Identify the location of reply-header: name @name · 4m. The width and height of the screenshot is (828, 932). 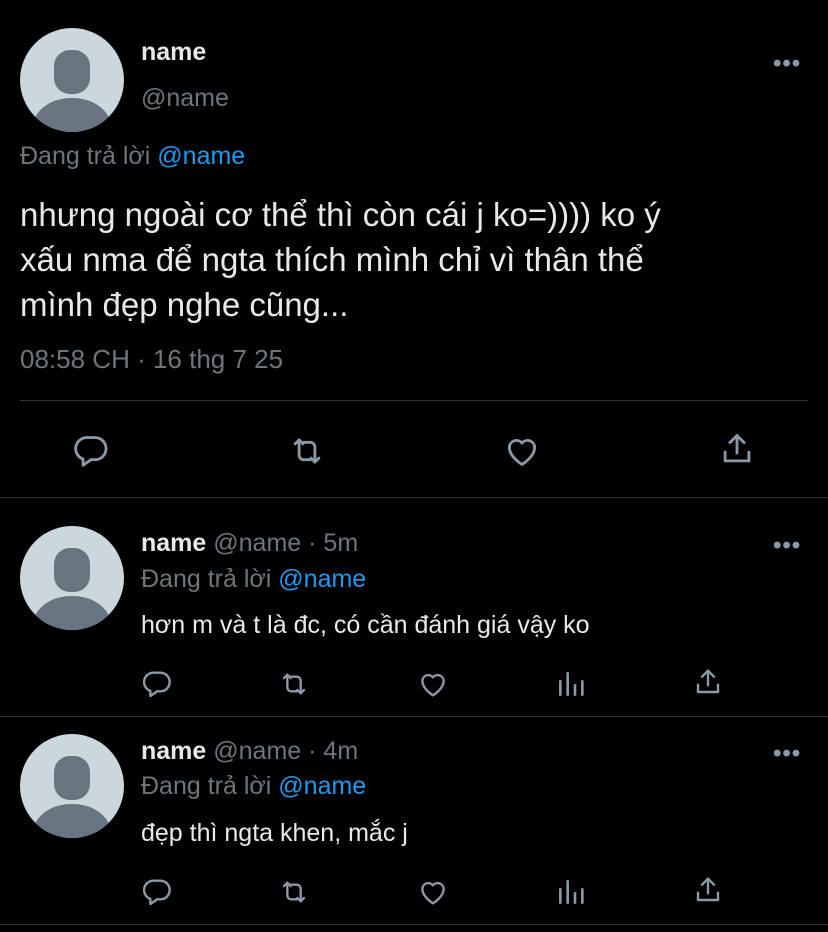
(249, 751).